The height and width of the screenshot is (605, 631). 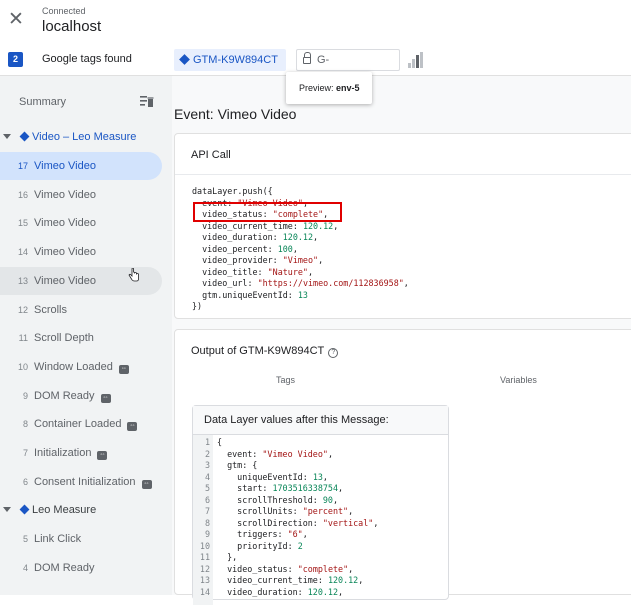 What do you see at coordinates (85, 482) in the screenshot?
I see `event-label: Consent Initialization` at bounding box center [85, 482].